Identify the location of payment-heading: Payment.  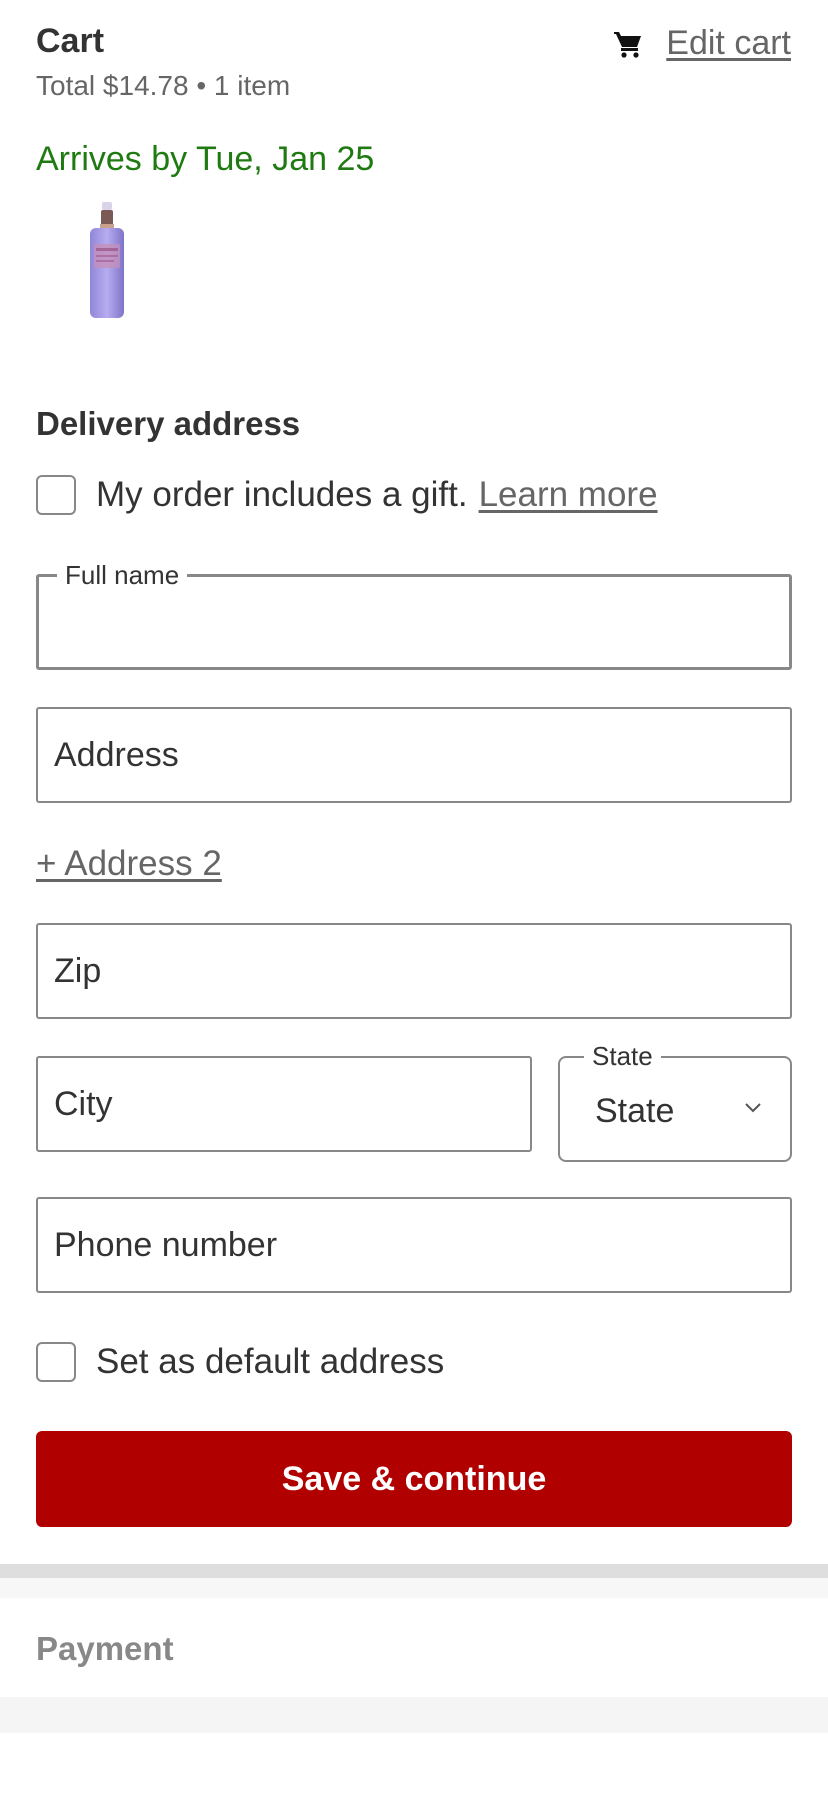
(105, 1649).